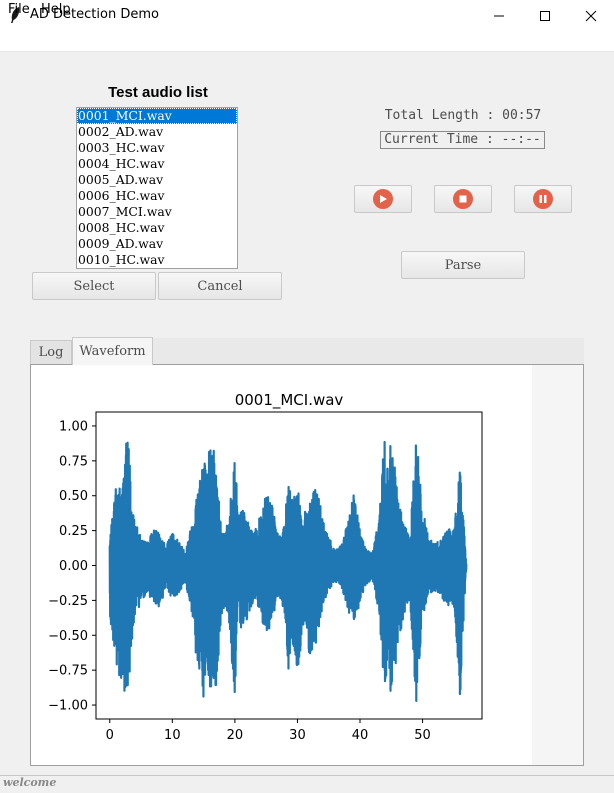 The width and height of the screenshot is (614, 793). What do you see at coordinates (360, 735) in the screenshot?
I see `x-tick-label: 40` at bounding box center [360, 735].